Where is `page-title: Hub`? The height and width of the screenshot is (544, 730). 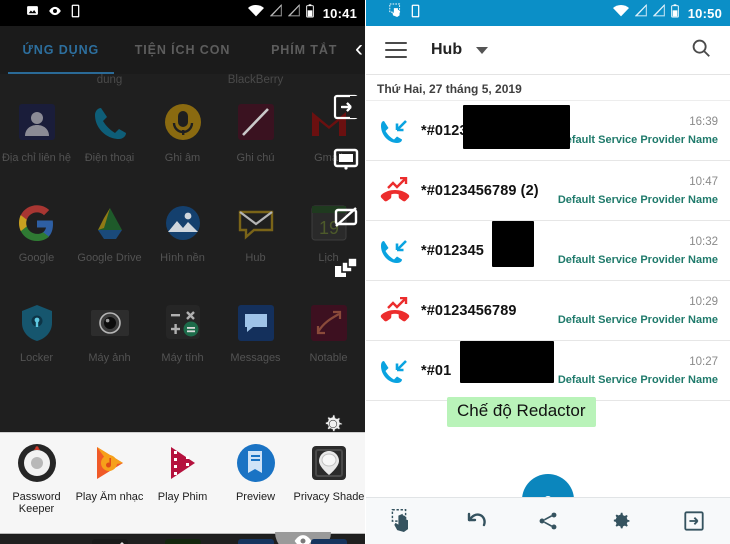
page-title: Hub is located at coordinates (447, 49).